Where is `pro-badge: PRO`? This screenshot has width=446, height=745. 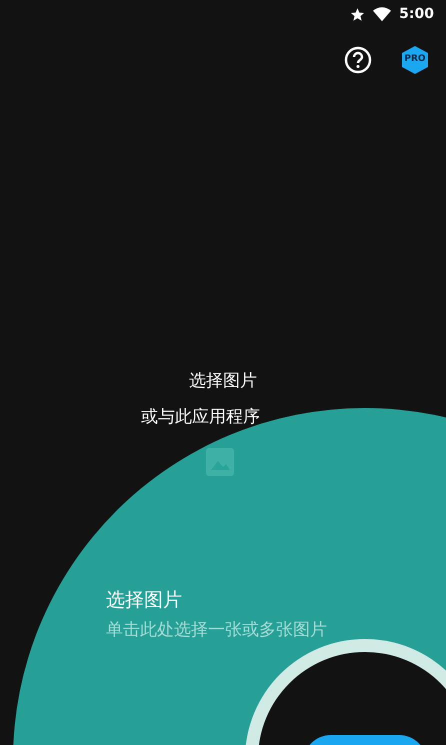
pro-badge: PRO is located at coordinates (415, 60).